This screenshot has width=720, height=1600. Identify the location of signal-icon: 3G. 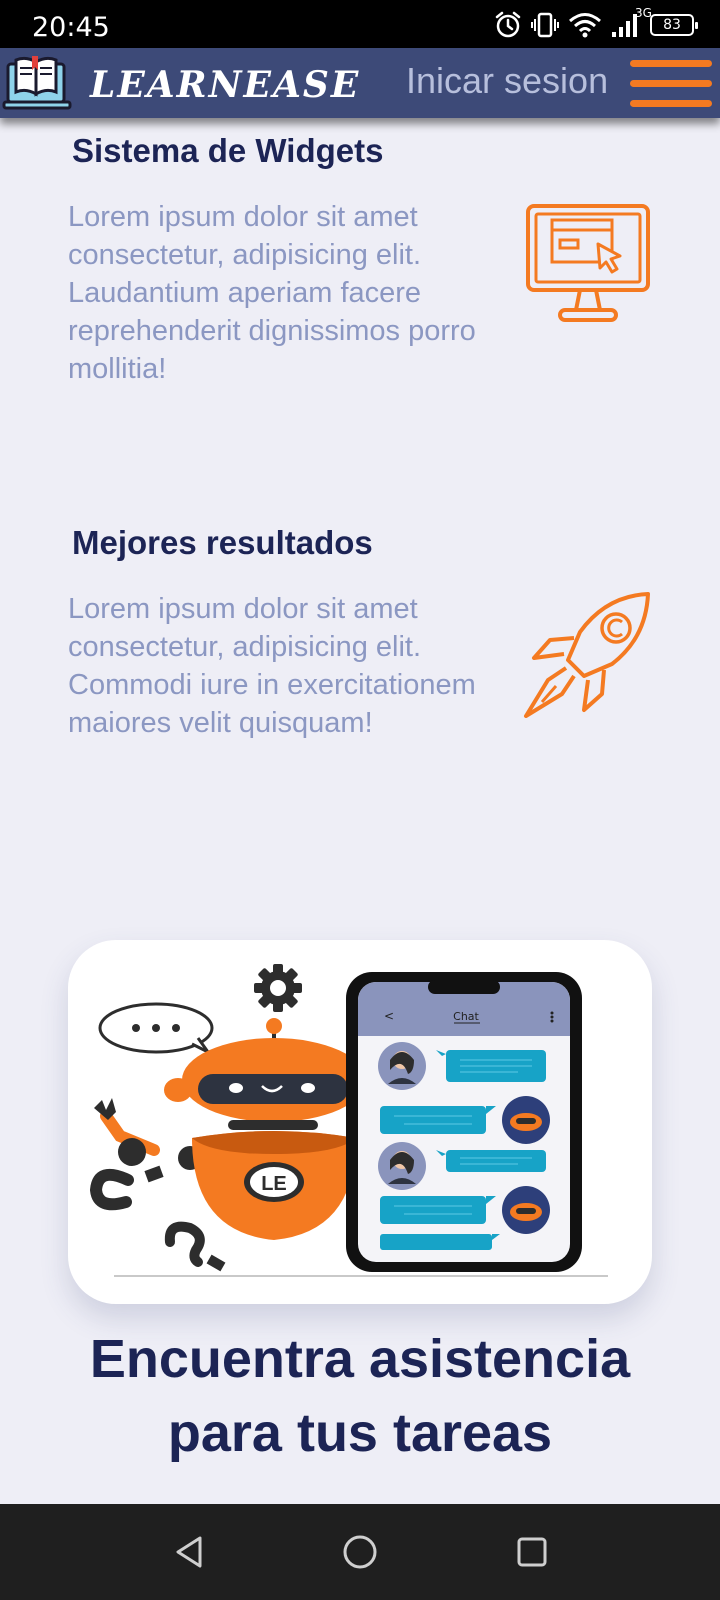
(631, 22).